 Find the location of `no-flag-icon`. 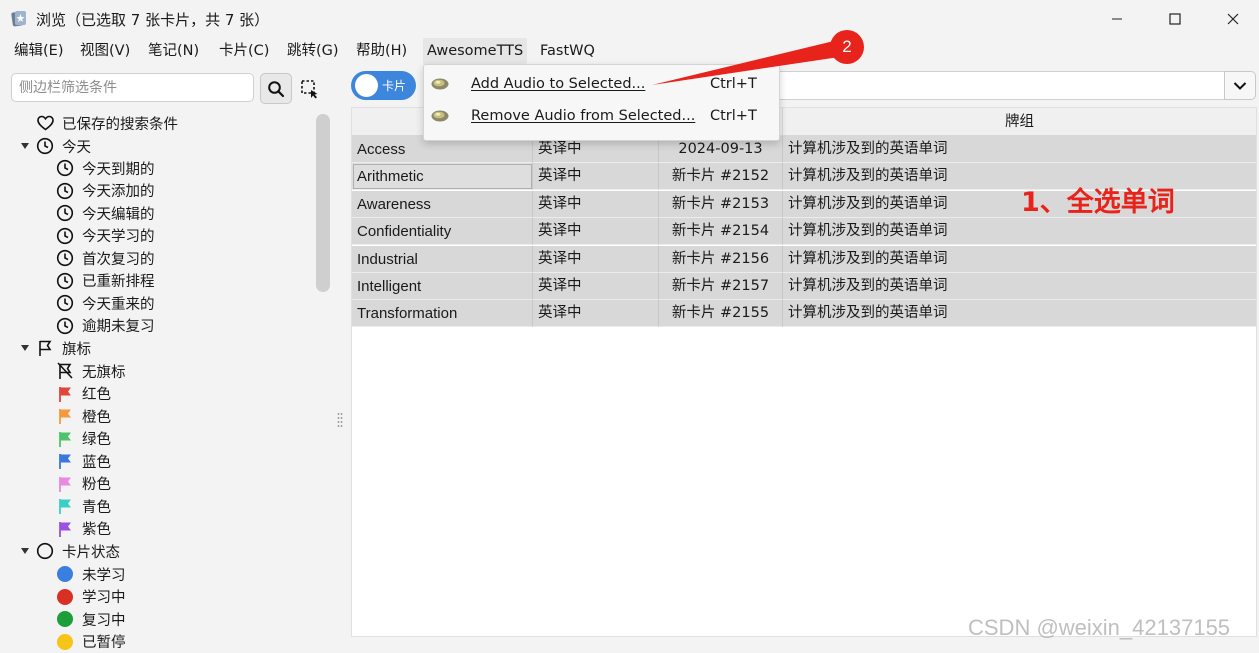

no-flag-icon is located at coordinates (65, 371).